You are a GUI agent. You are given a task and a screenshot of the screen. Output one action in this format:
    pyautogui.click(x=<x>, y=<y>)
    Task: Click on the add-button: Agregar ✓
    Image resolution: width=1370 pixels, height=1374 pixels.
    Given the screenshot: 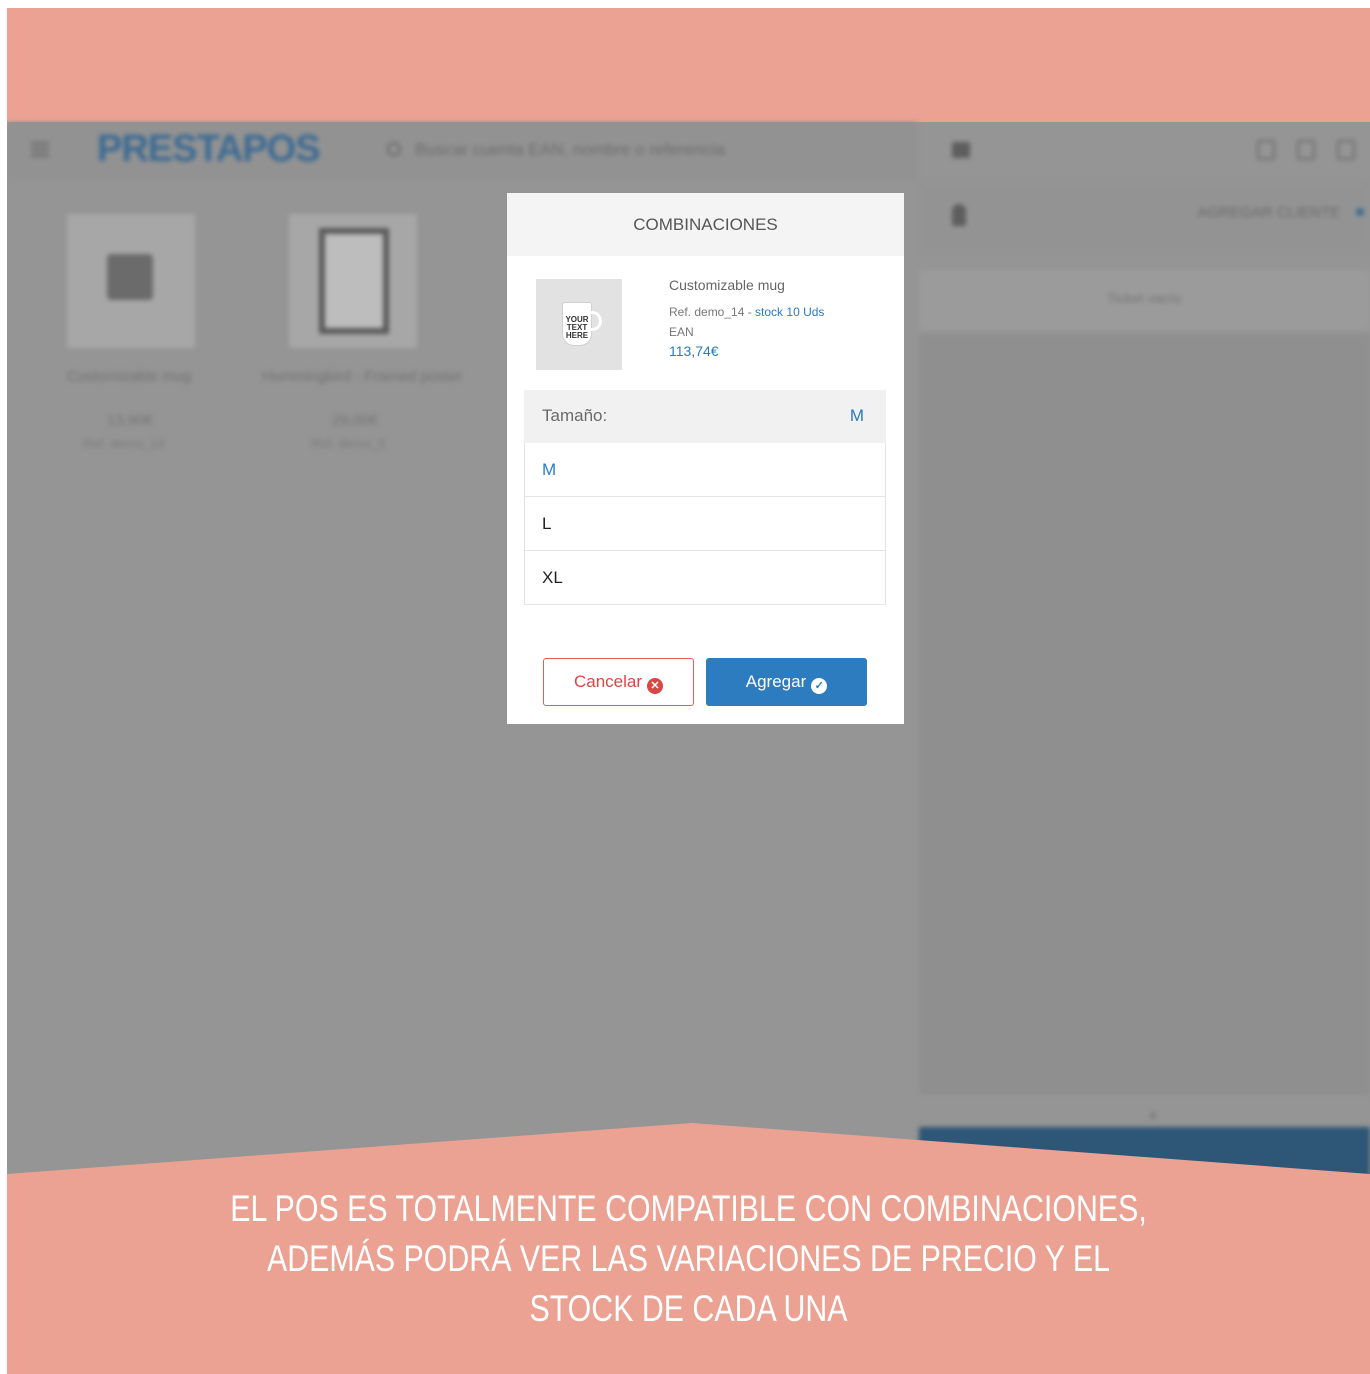 What is the action you would take?
    pyautogui.click(x=786, y=682)
    